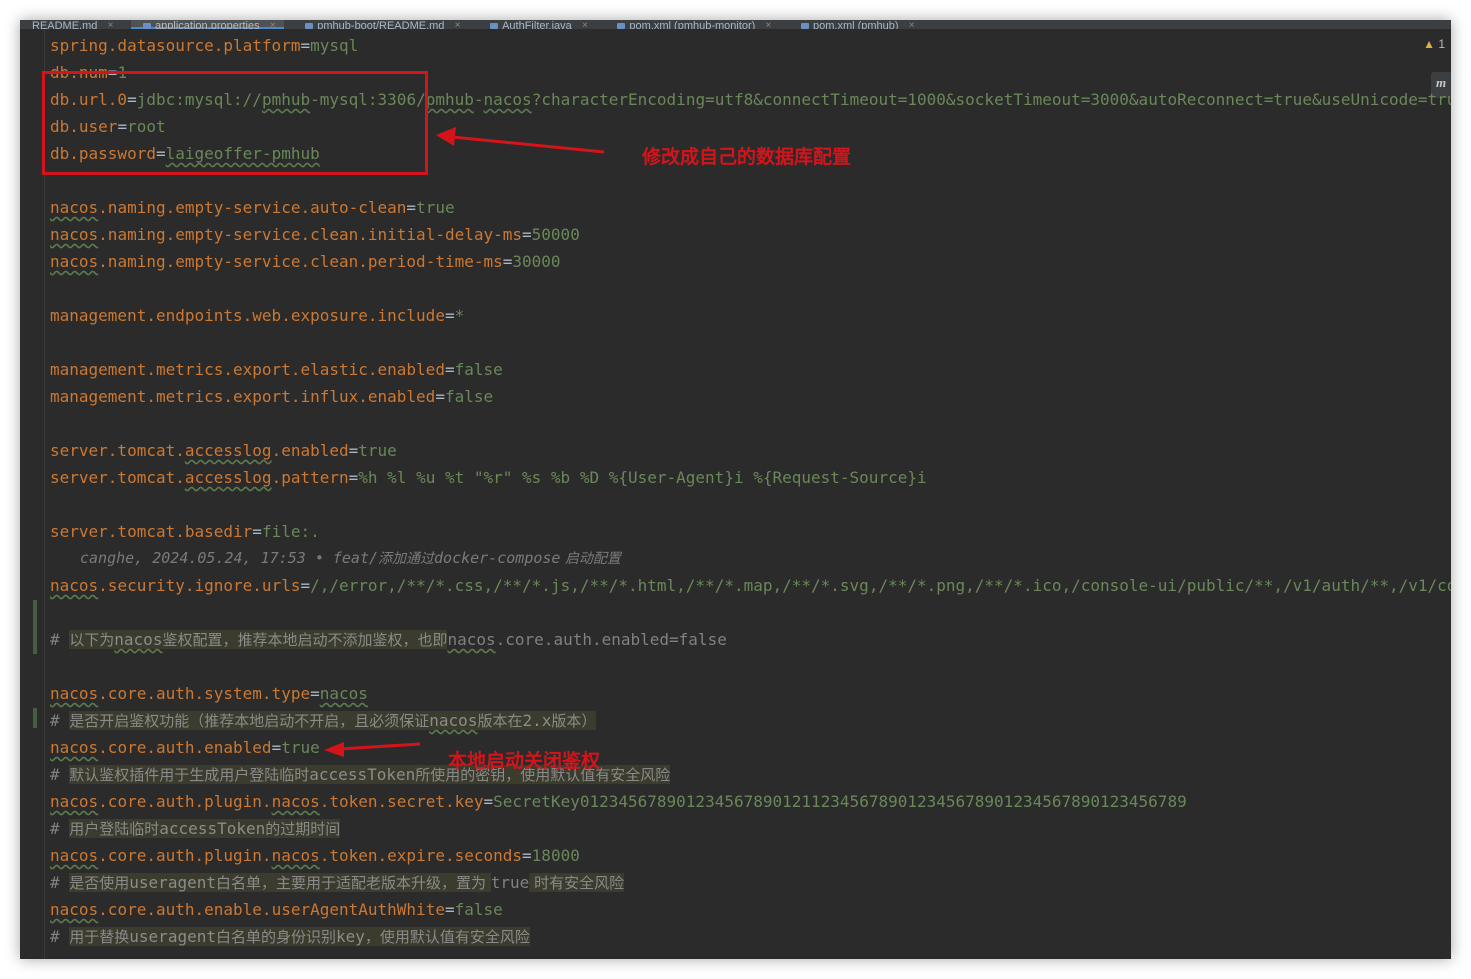 This screenshot has width=1471, height=979. What do you see at coordinates (92, 640) in the screenshot?
I see `comment-text: 以下为` at bounding box center [92, 640].